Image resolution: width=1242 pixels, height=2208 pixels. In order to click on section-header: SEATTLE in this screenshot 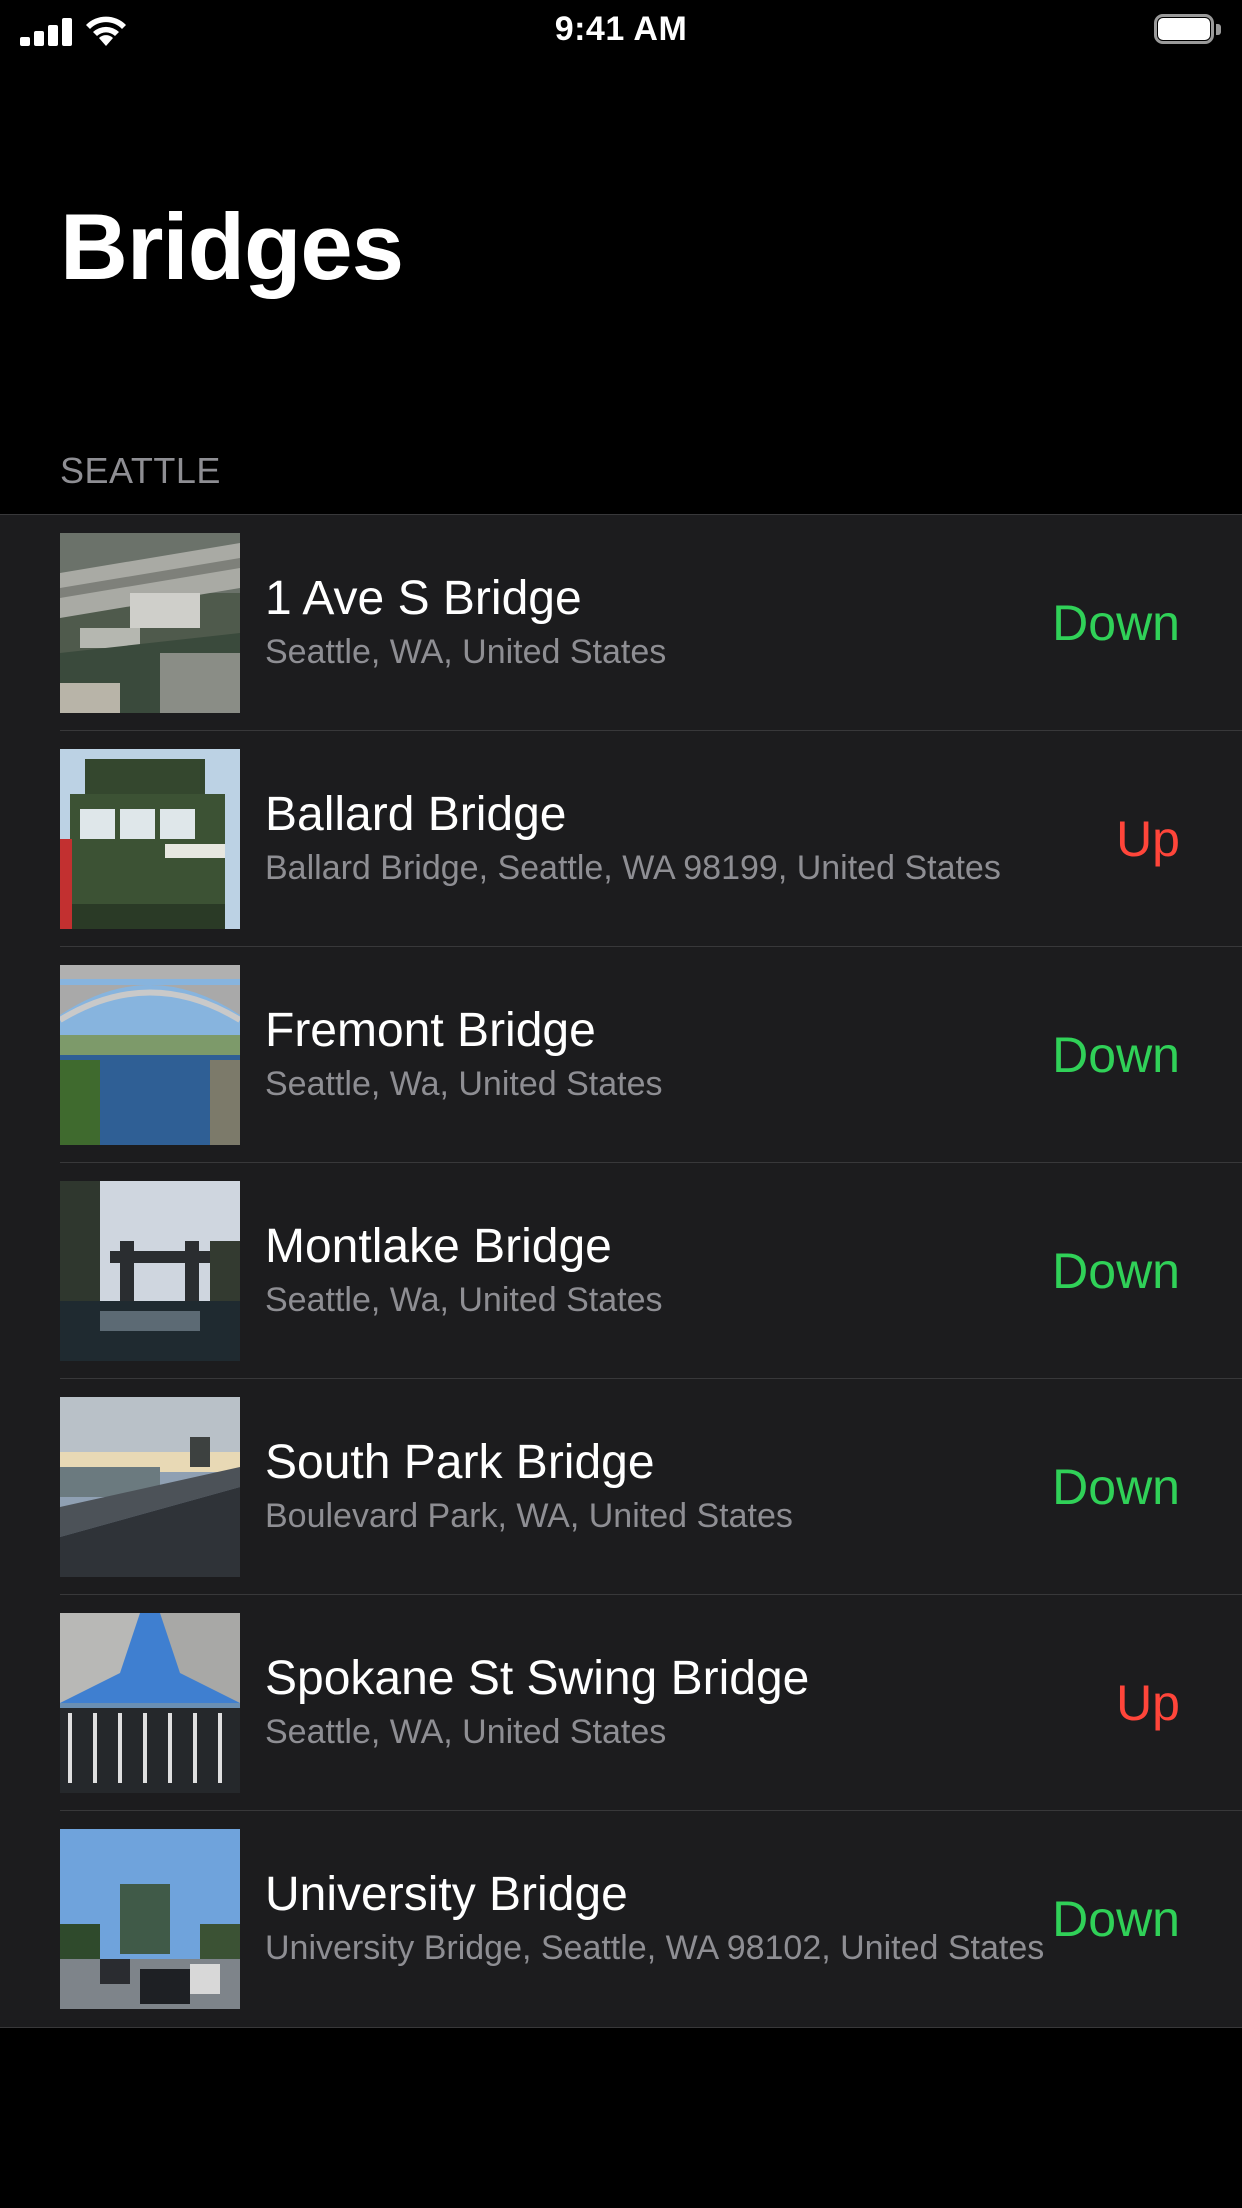, I will do `click(140, 470)`.